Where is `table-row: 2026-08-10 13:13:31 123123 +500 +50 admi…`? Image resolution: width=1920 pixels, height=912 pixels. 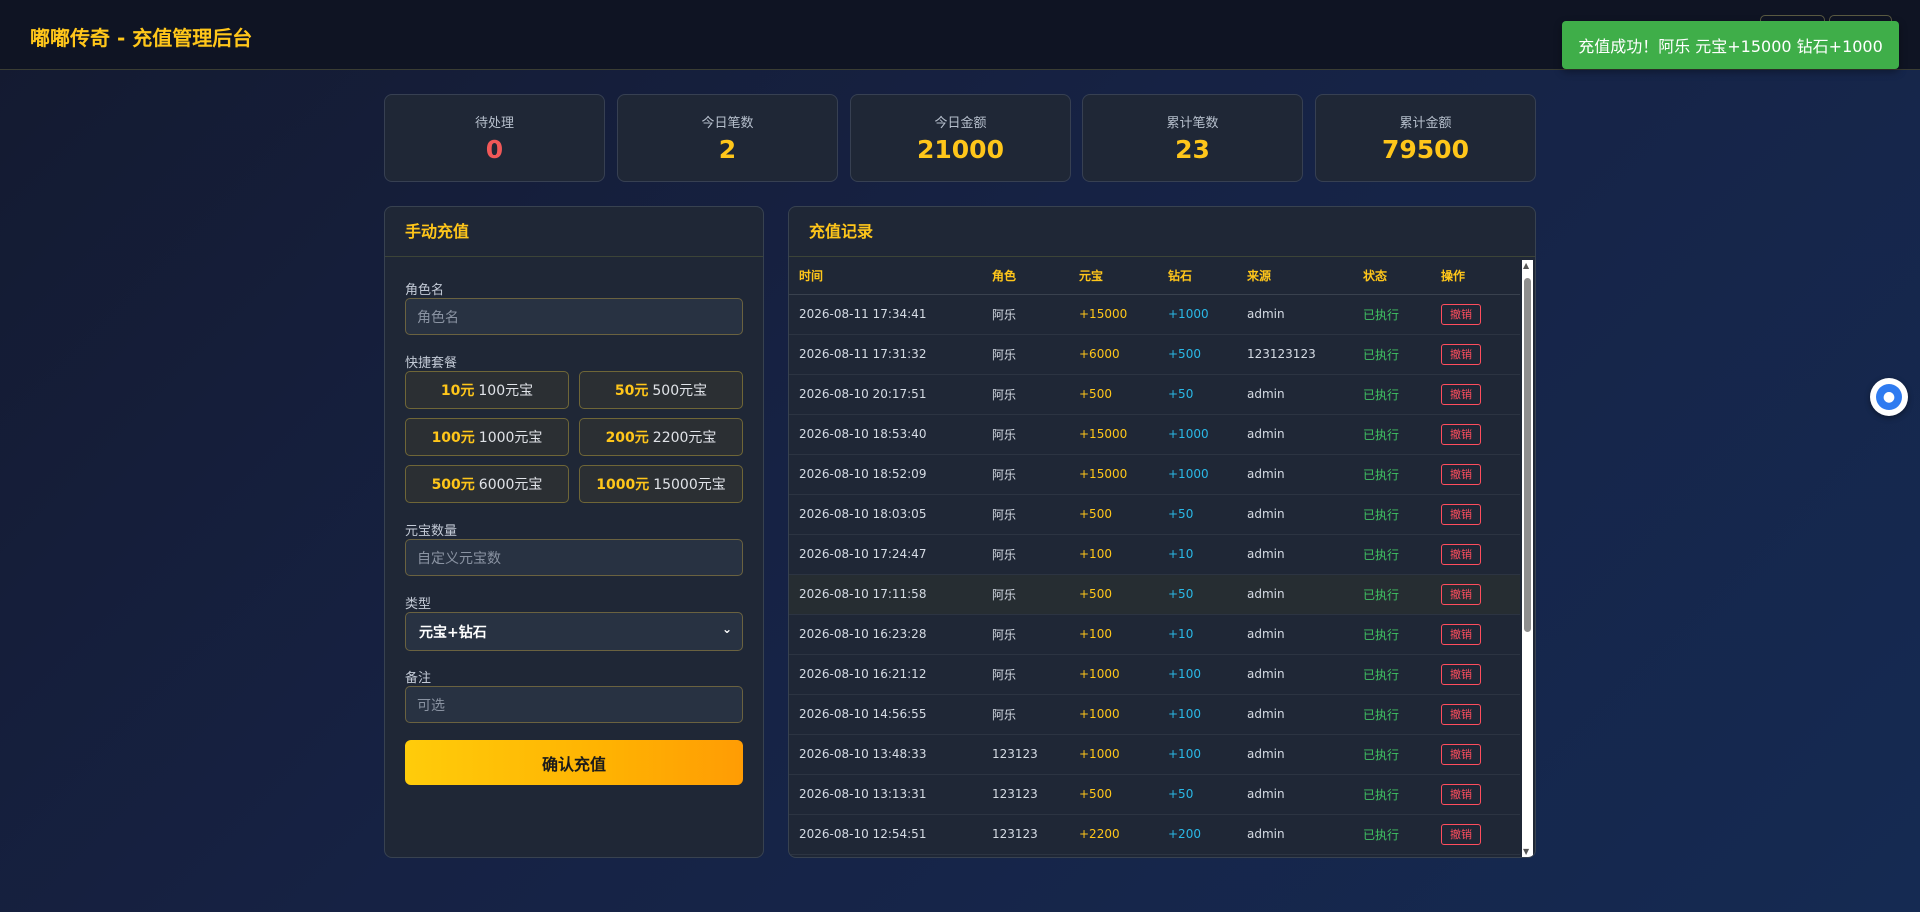
table-row: 2026-08-10 13:13:31 123123 +500 +50 admi… is located at coordinates (1154, 794).